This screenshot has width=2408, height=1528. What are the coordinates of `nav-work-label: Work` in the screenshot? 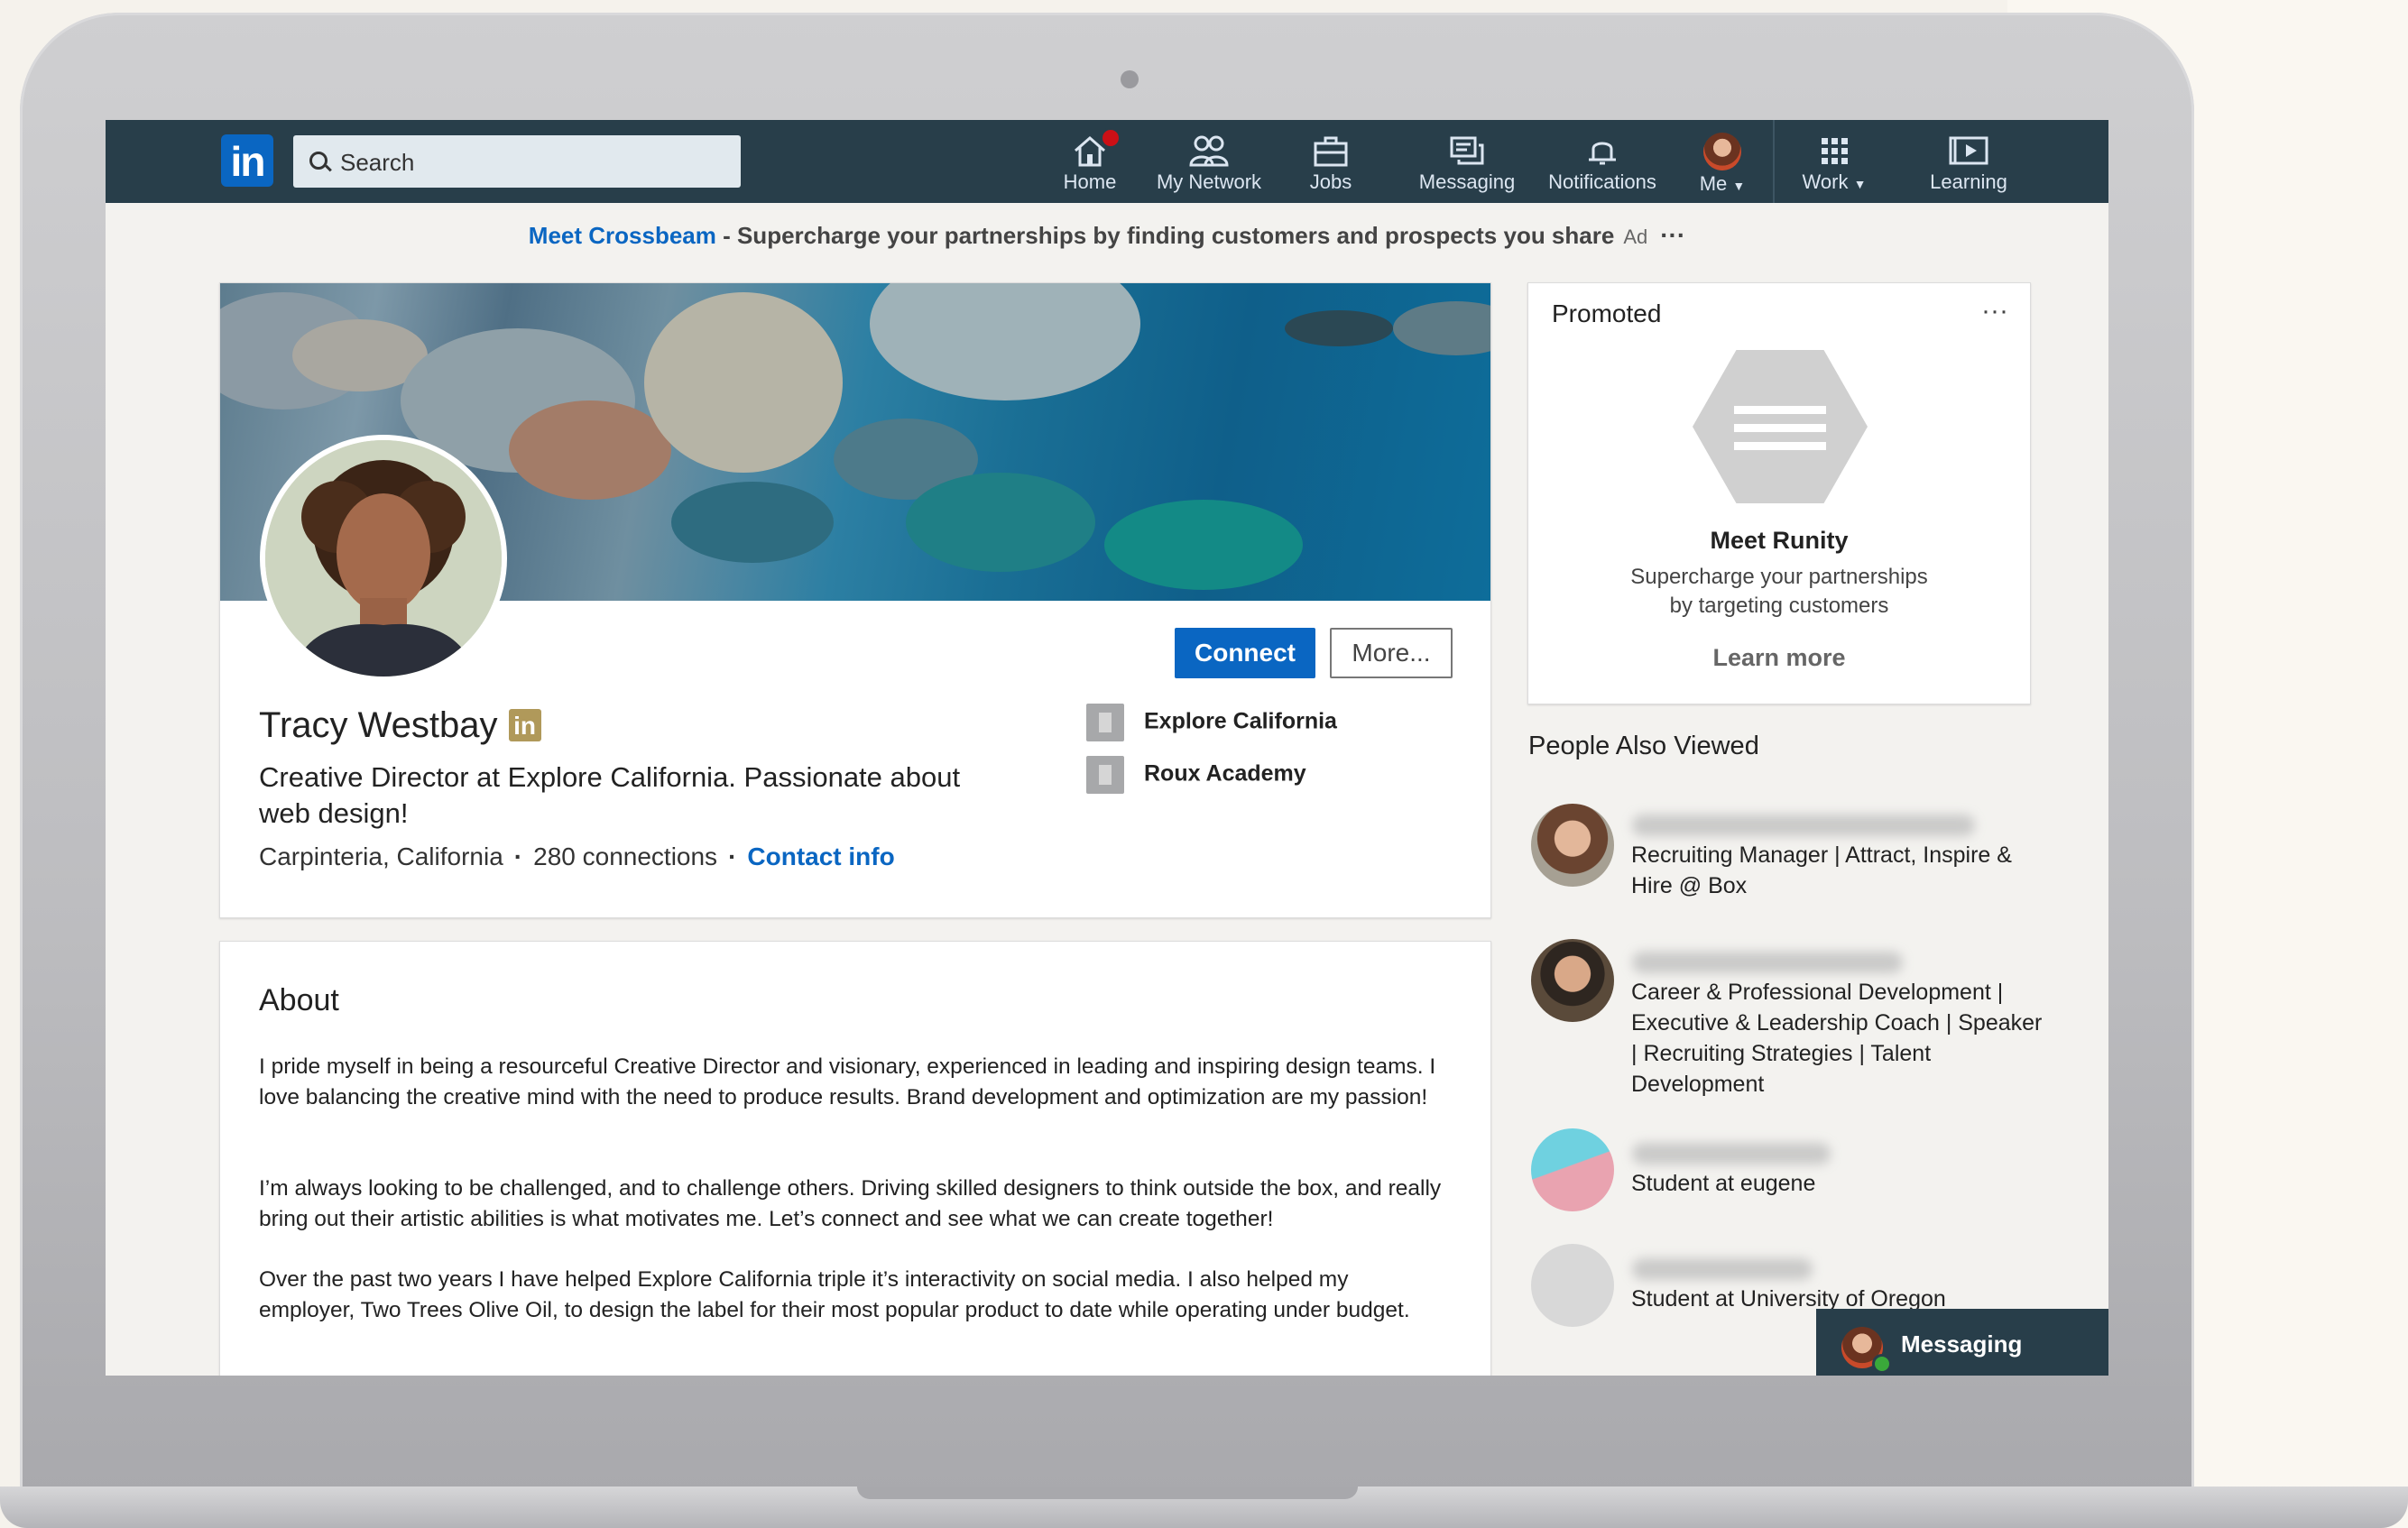 It's located at (1825, 181).